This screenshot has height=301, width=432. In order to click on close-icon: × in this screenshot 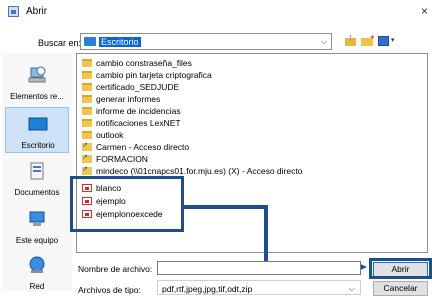, I will do `click(424, 11)`.